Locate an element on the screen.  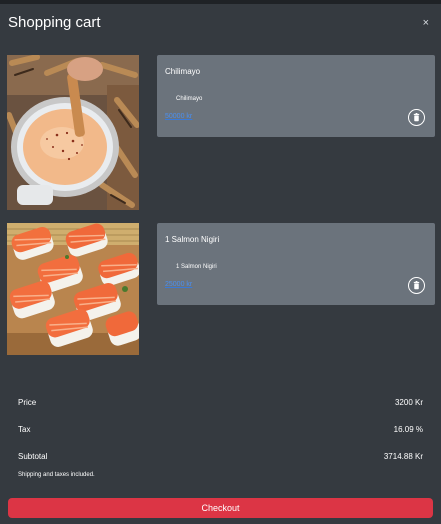
subtotal-value: 3714.88 Kr is located at coordinates (403, 456).